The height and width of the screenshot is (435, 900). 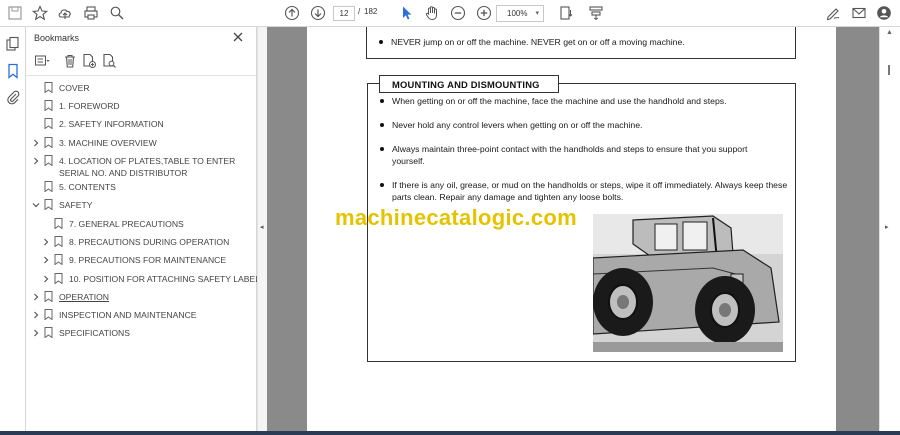 I want to click on taskbar-strip, so click(x=450, y=433).